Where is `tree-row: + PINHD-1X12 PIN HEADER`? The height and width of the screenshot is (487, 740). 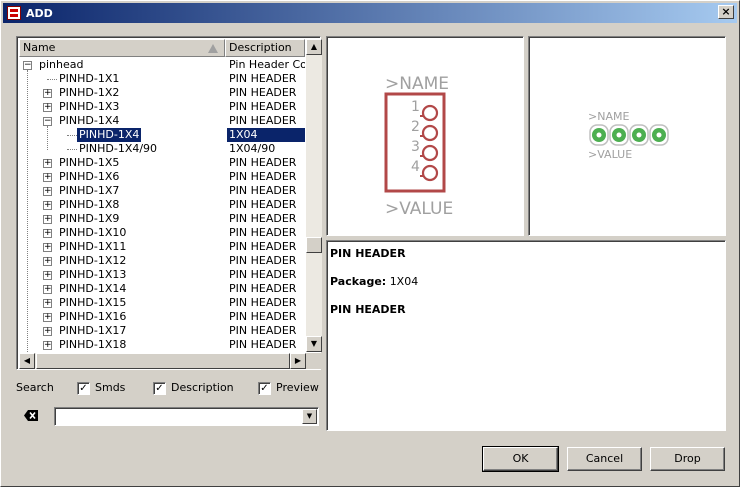
tree-row: + PINHD-1X12 PIN HEADER is located at coordinates (162, 261).